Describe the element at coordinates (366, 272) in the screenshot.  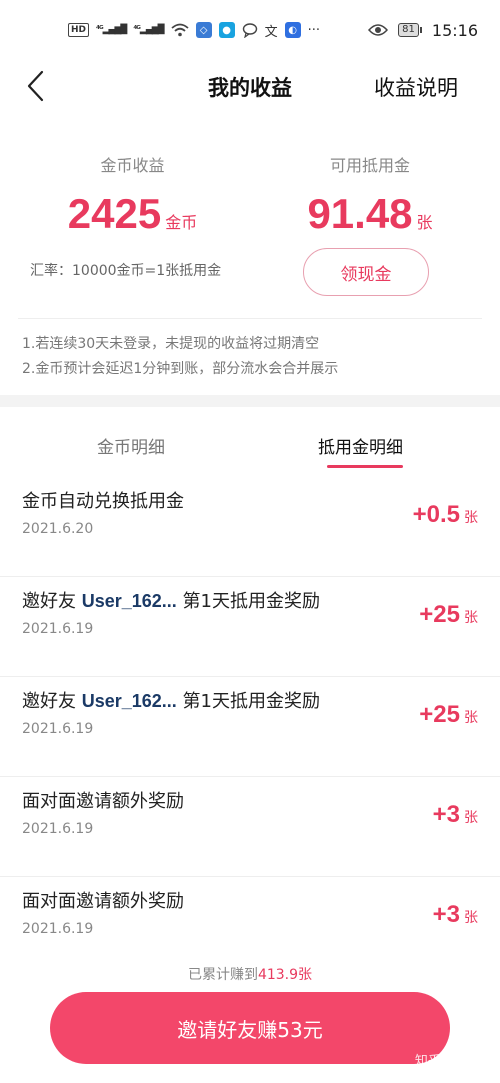
I see `withdraw-cash-button: 领现金` at that location.